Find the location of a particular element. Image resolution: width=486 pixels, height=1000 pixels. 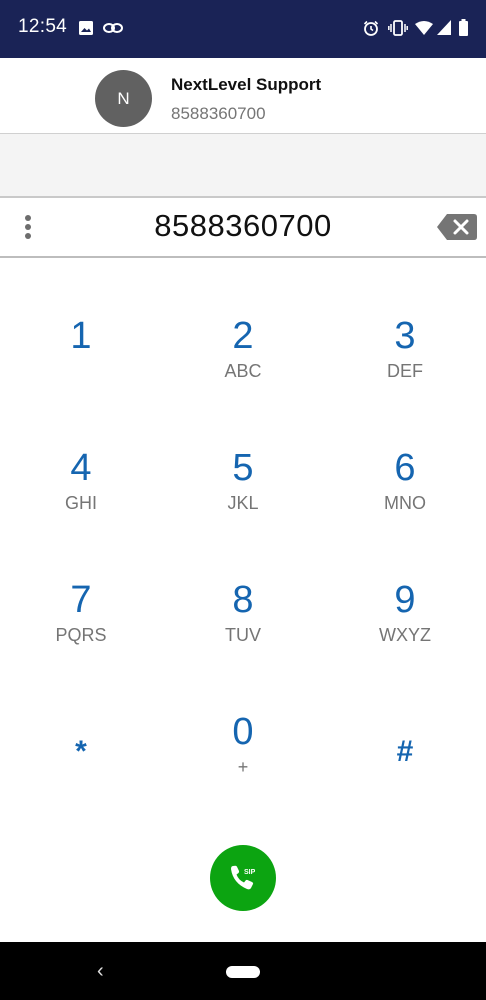

key-0: 0 + is located at coordinates (243, 760).